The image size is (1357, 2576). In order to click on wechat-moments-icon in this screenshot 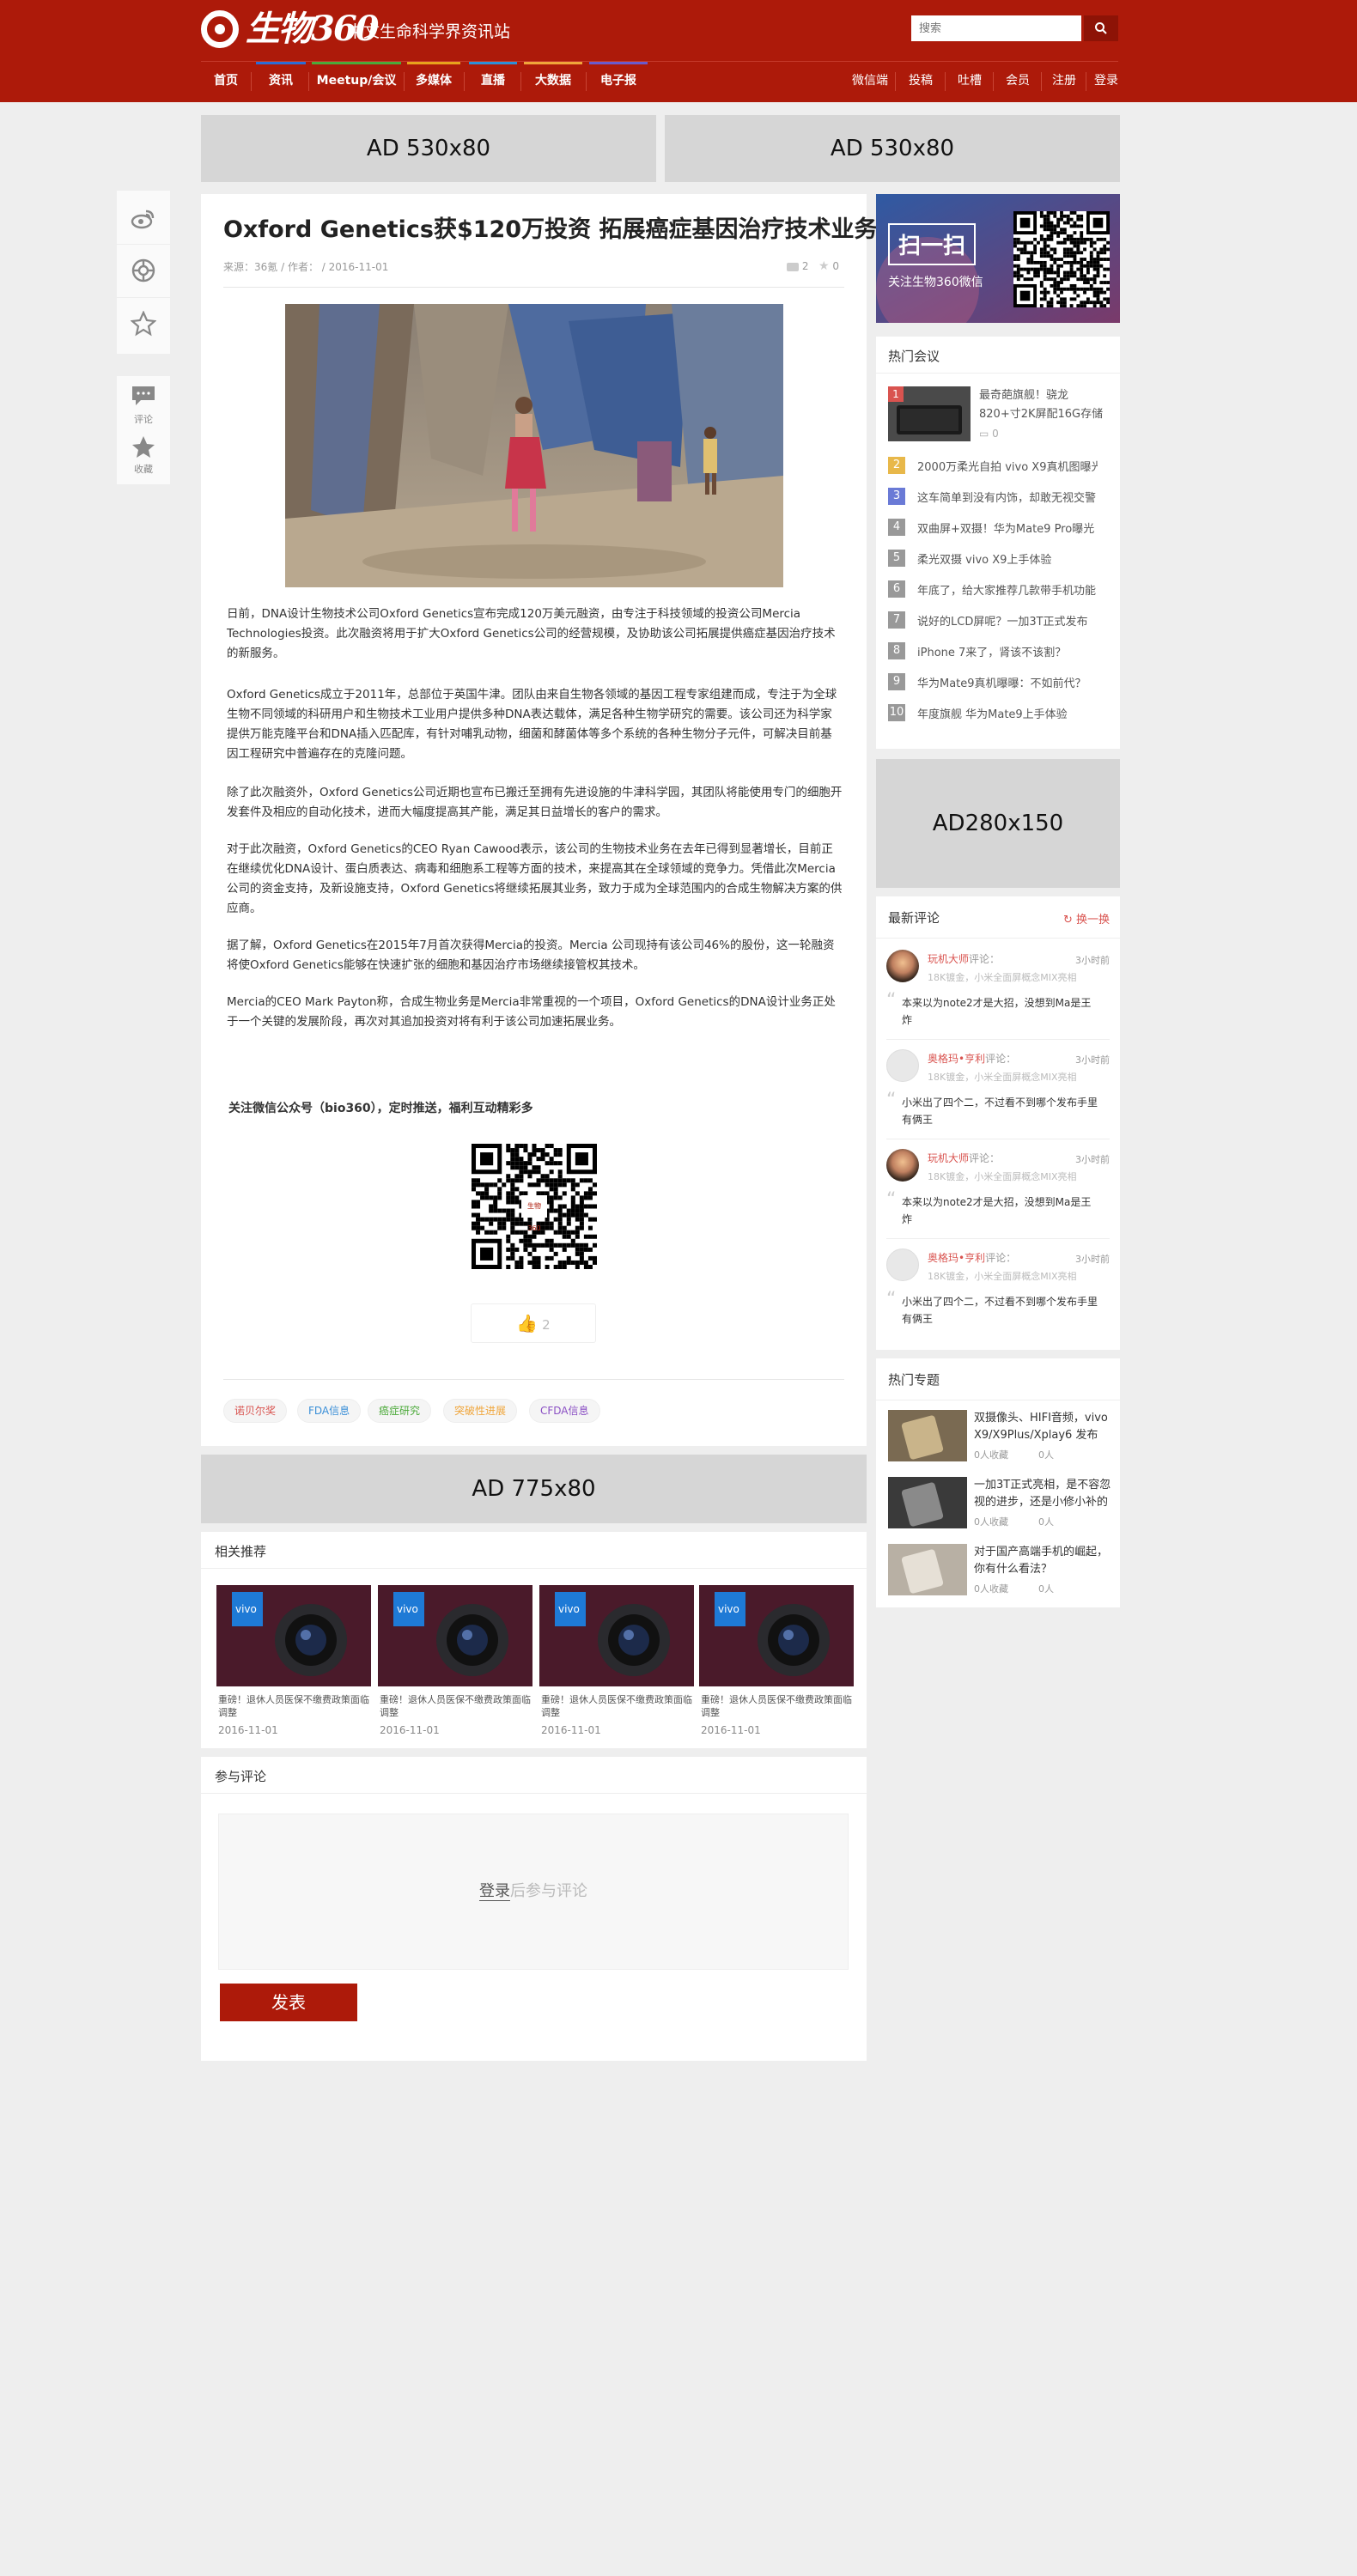, I will do `click(143, 270)`.